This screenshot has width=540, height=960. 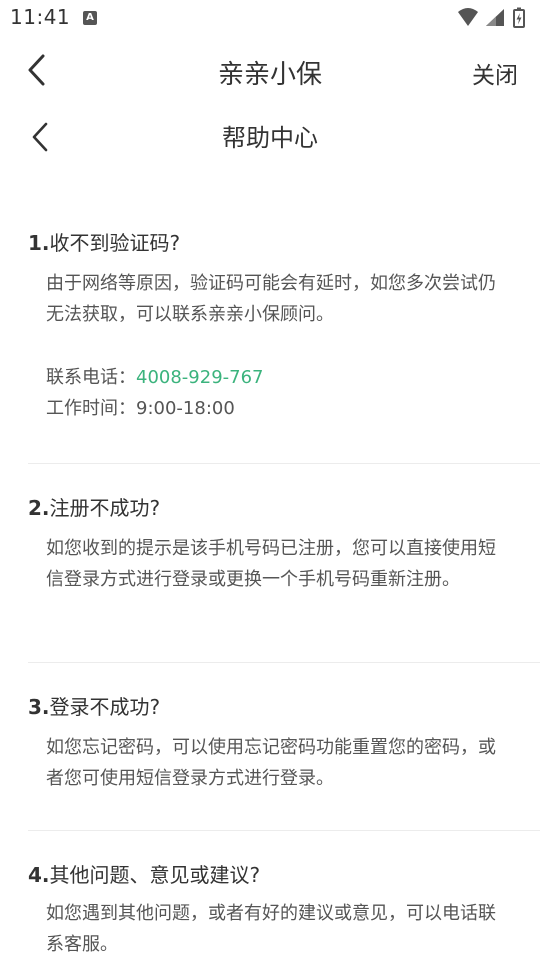 What do you see at coordinates (91, 408) in the screenshot?
I see `hours-label: 工作时间：` at bounding box center [91, 408].